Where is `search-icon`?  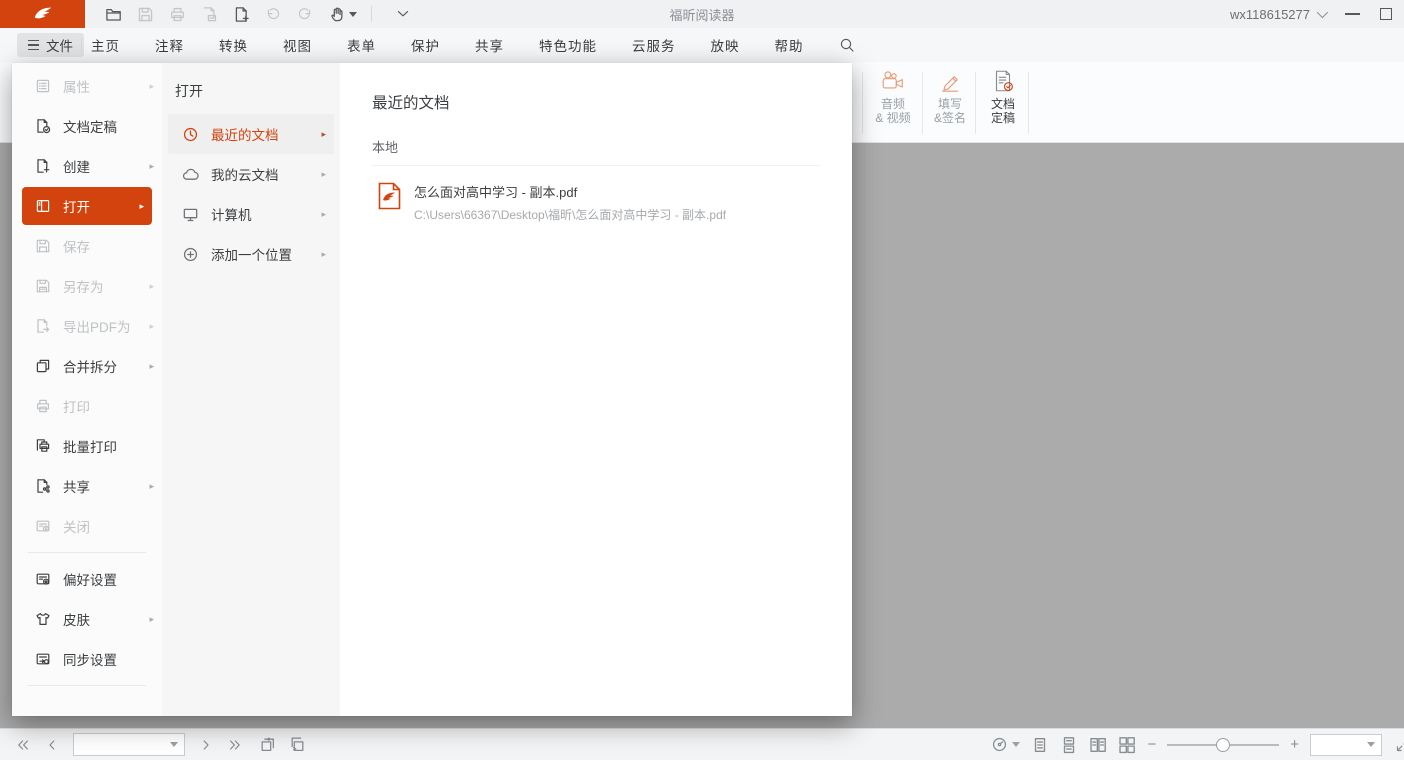 search-icon is located at coordinates (847, 45).